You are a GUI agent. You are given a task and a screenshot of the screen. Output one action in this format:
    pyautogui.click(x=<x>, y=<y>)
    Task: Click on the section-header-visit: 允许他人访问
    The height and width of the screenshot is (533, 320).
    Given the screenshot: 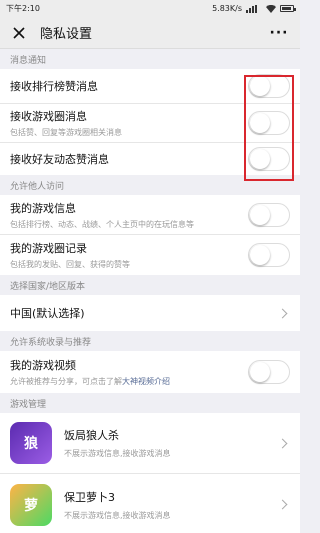 What is the action you would take?
    pyautogui.click(x=150, y=185)
    